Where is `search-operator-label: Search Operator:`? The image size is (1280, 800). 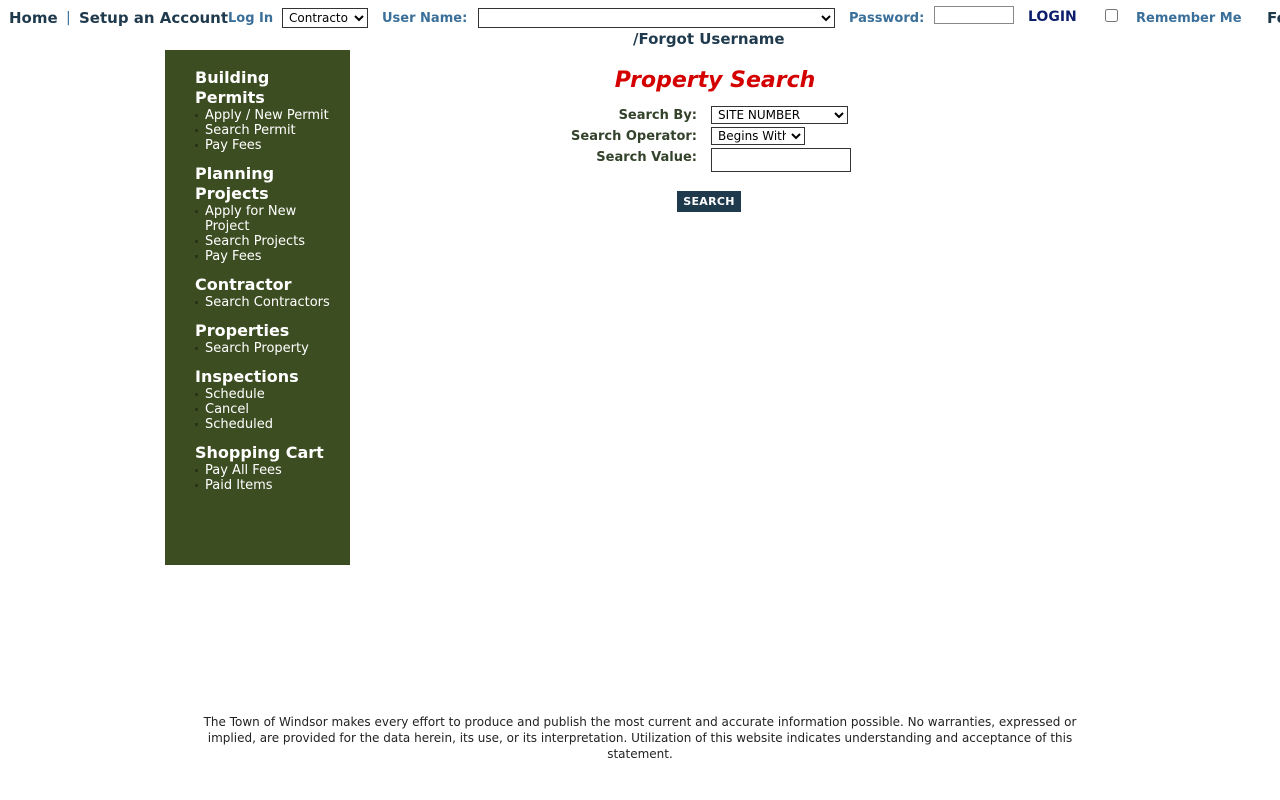
search-operator-label: Search Operator: is located at coordinates (634, 136).